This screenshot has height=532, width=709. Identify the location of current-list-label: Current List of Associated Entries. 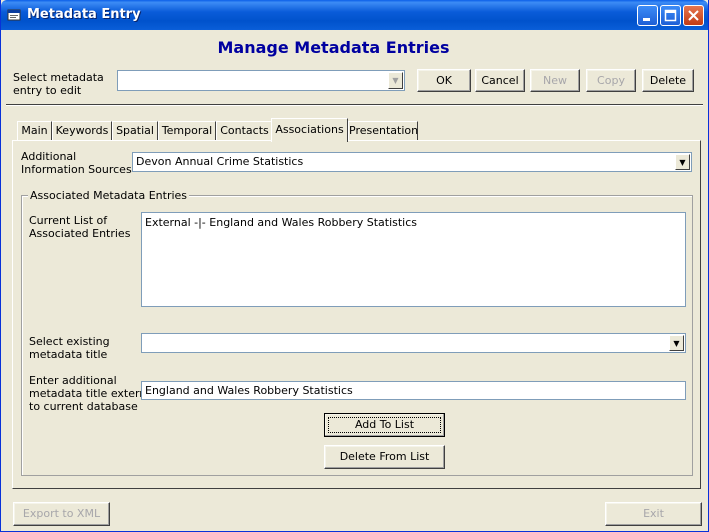
(79, 227).